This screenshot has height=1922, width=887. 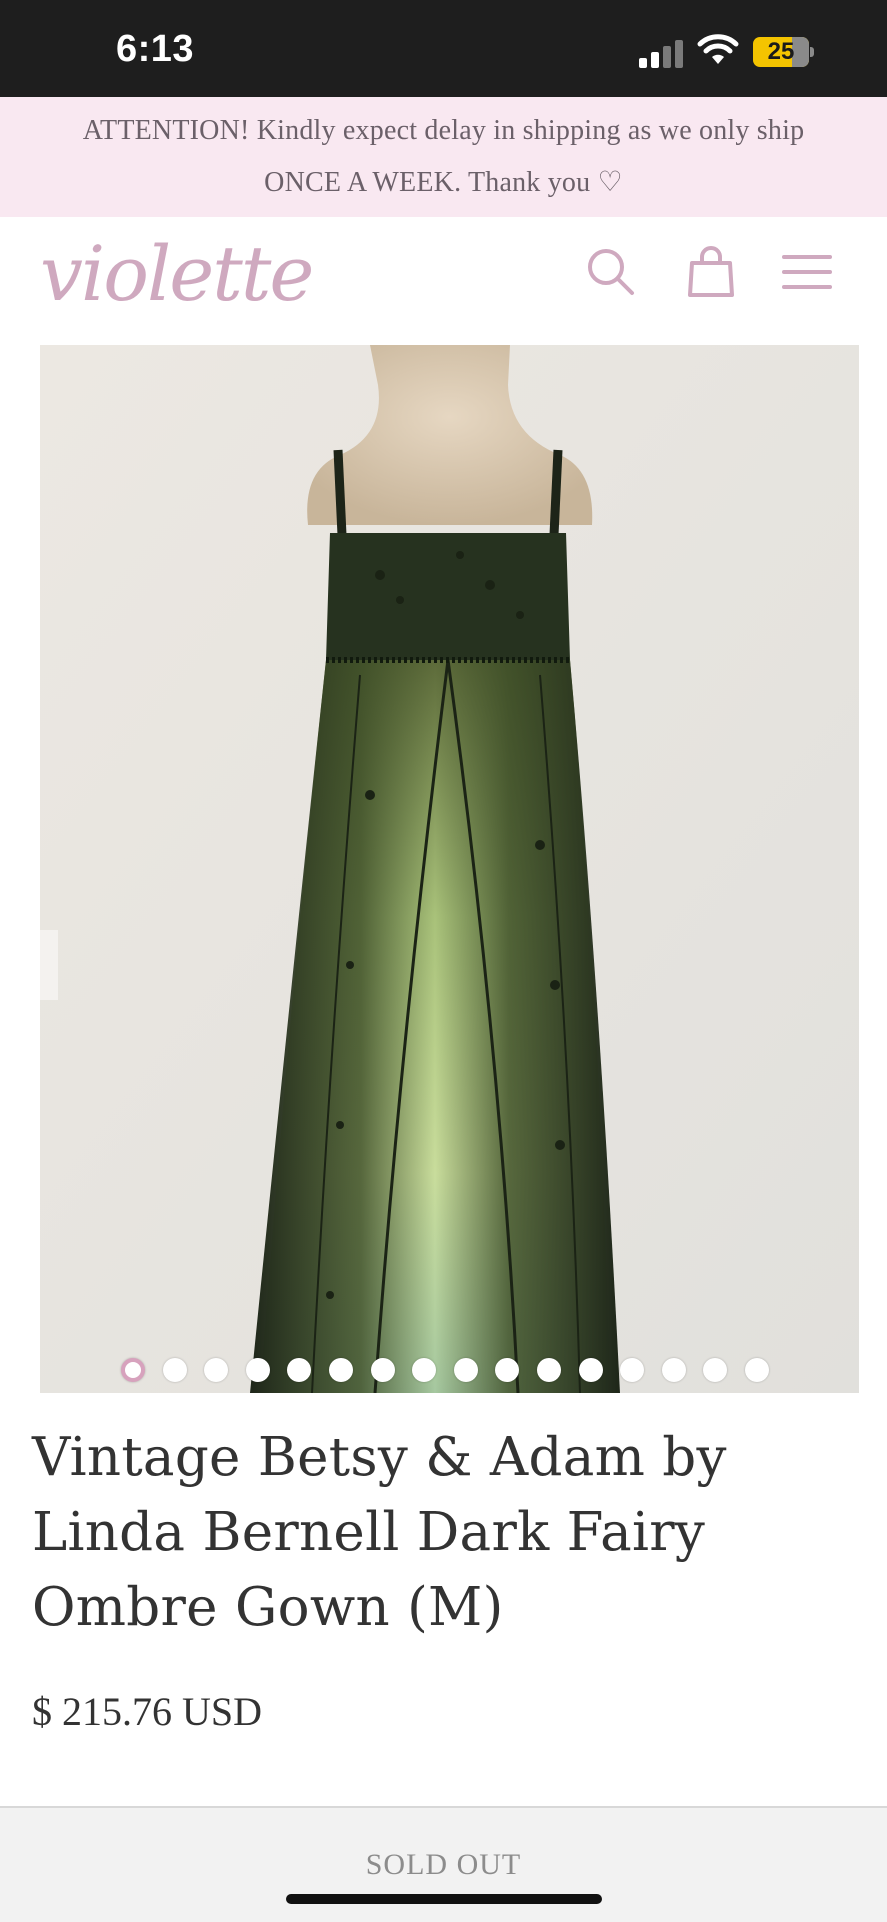 What do you see at coordinates (443, 1371) in the screenshot?
I see `gallery-pagination` at bounding box center [443, 1371].